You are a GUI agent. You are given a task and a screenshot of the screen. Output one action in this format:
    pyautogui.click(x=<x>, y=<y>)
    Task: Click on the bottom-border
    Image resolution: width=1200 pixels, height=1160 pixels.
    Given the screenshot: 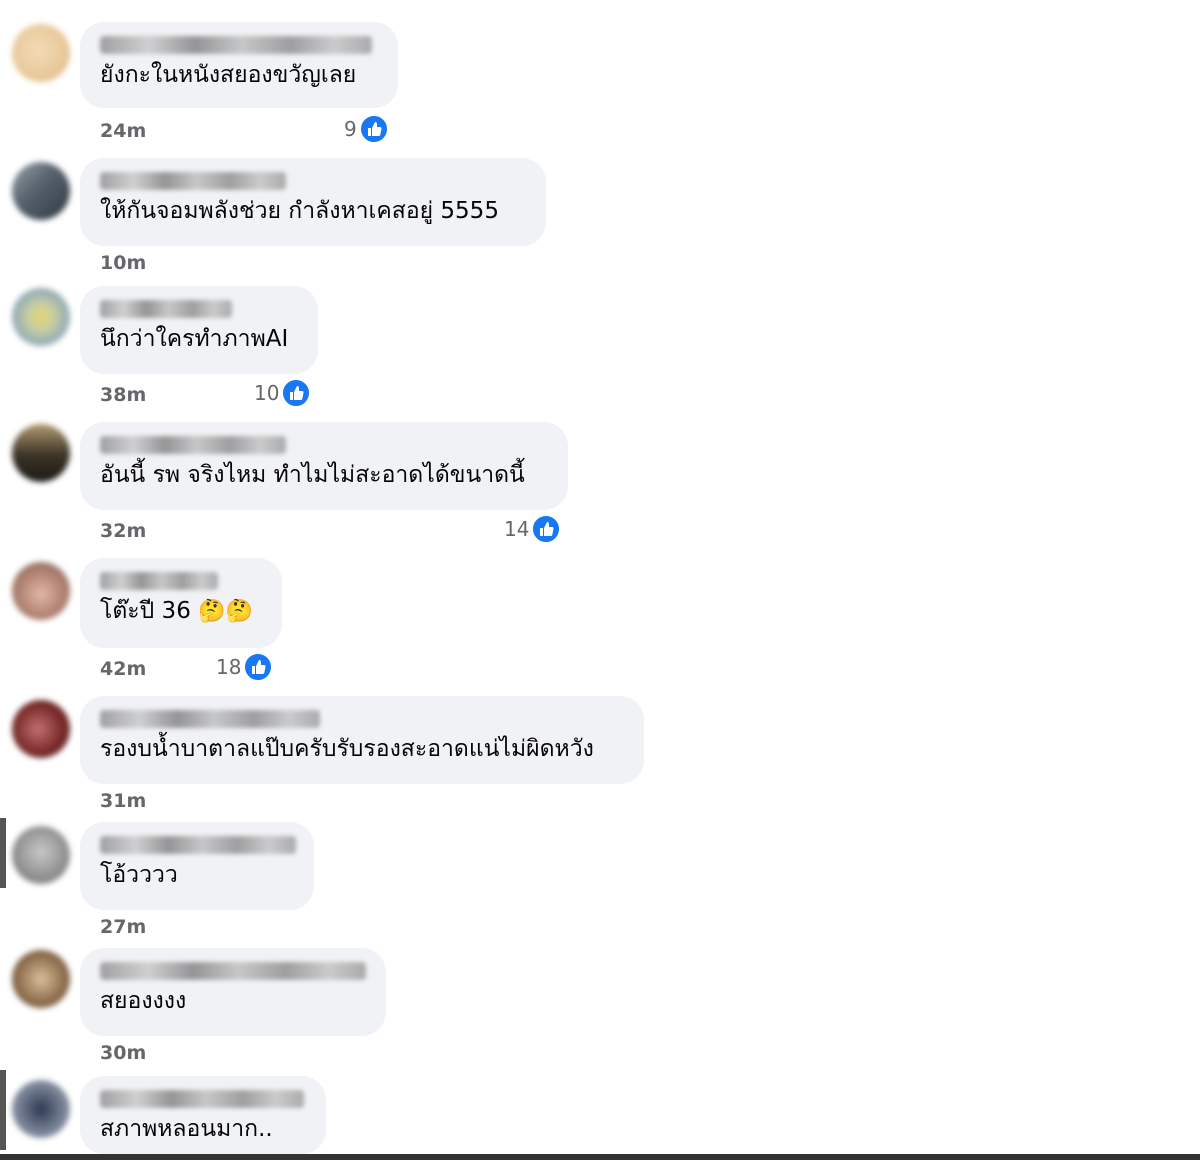 What is the action you would take?
    pyautogui.click(x=600, y=1157)
    